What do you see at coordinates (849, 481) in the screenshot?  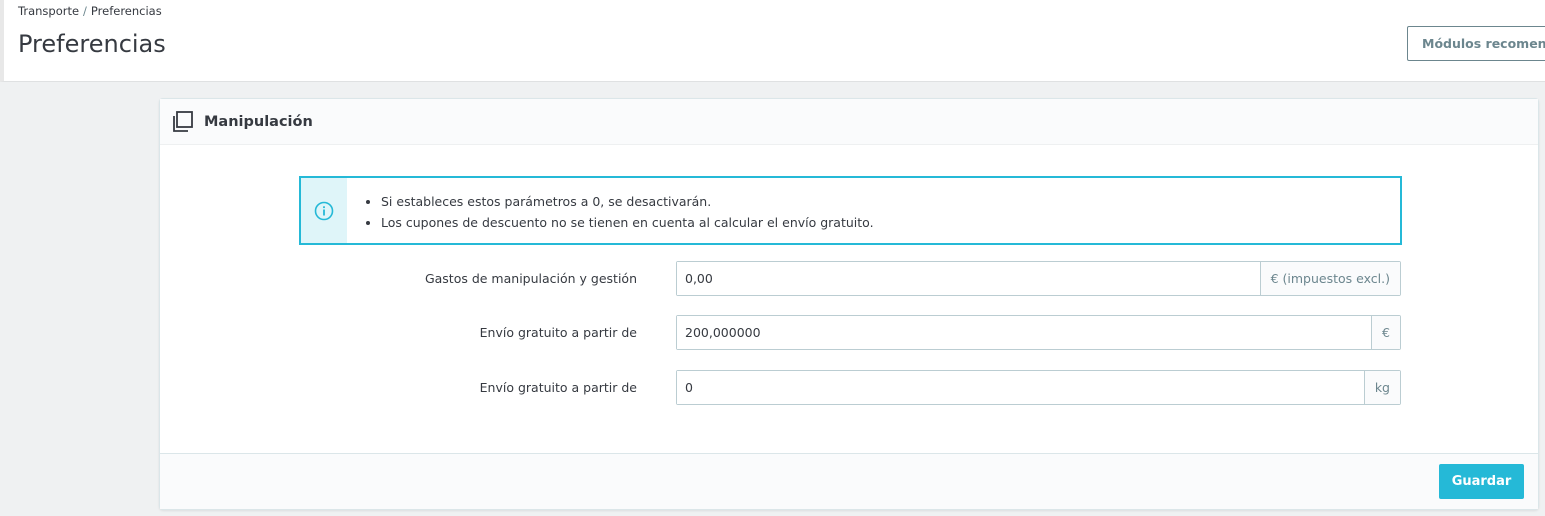 I see `panel-footer: Guardar` at bounding box center [849, 481].